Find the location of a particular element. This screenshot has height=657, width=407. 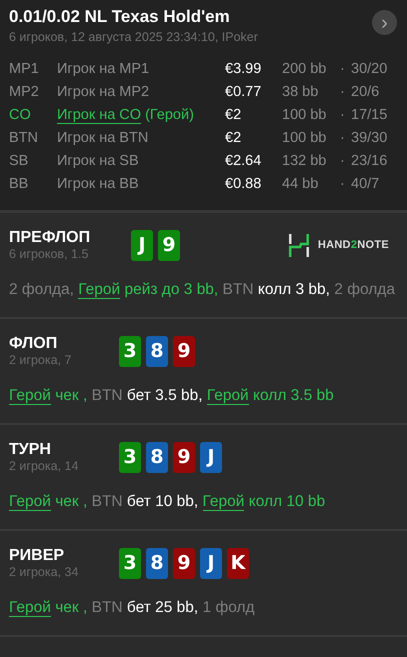

street-name: ПРЕФЛОП is located at coordinates (50, 237).